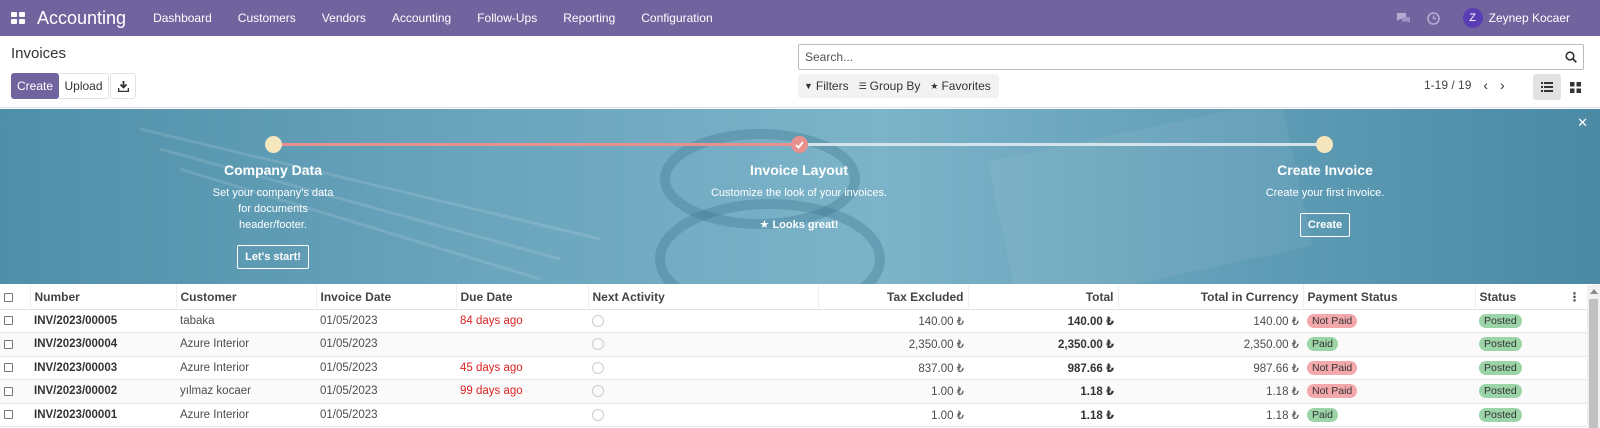 The height and width of the screenshot is (428, 1600). I want to click on menu-vendors: Vendors, so click(344, 18).